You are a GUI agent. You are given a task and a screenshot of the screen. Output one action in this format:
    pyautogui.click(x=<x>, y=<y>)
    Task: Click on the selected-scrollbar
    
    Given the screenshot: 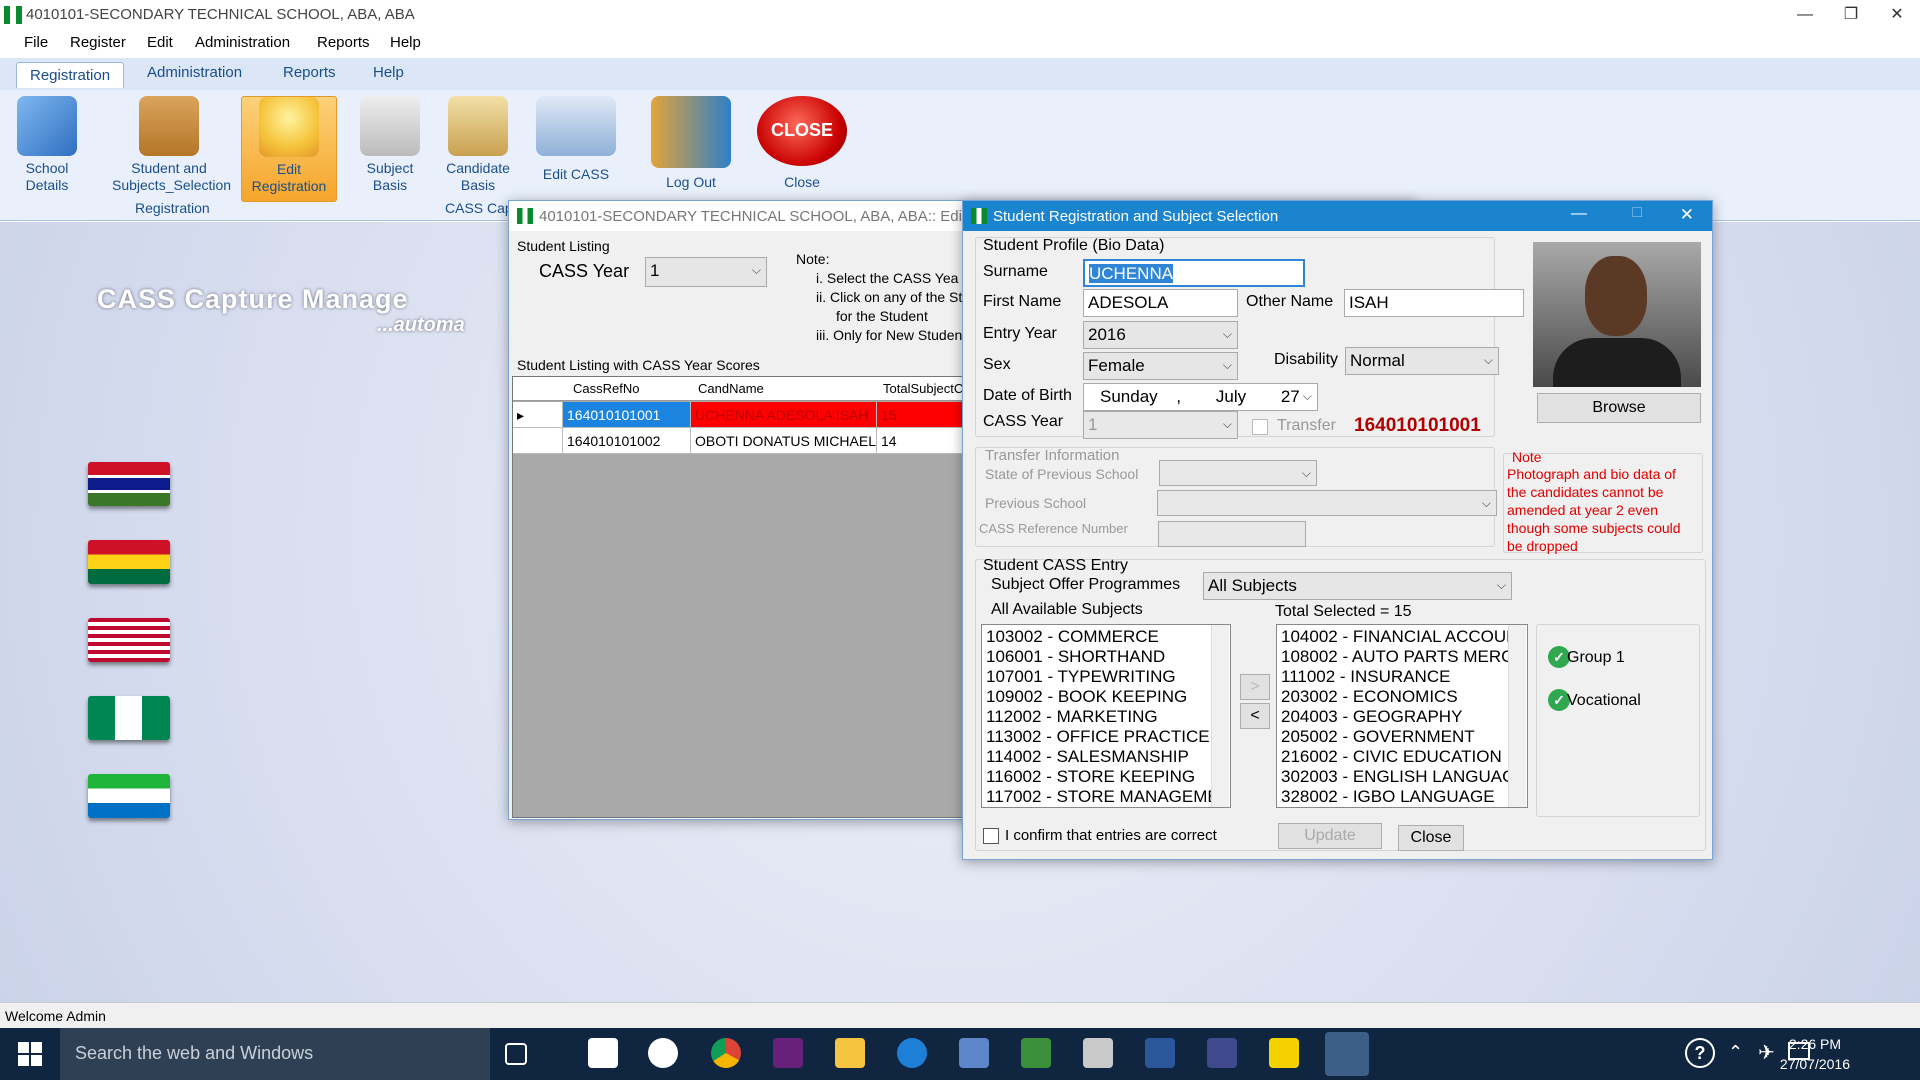 What is the action you would take?
    pyautogui.click(x=1517, y=716)
    